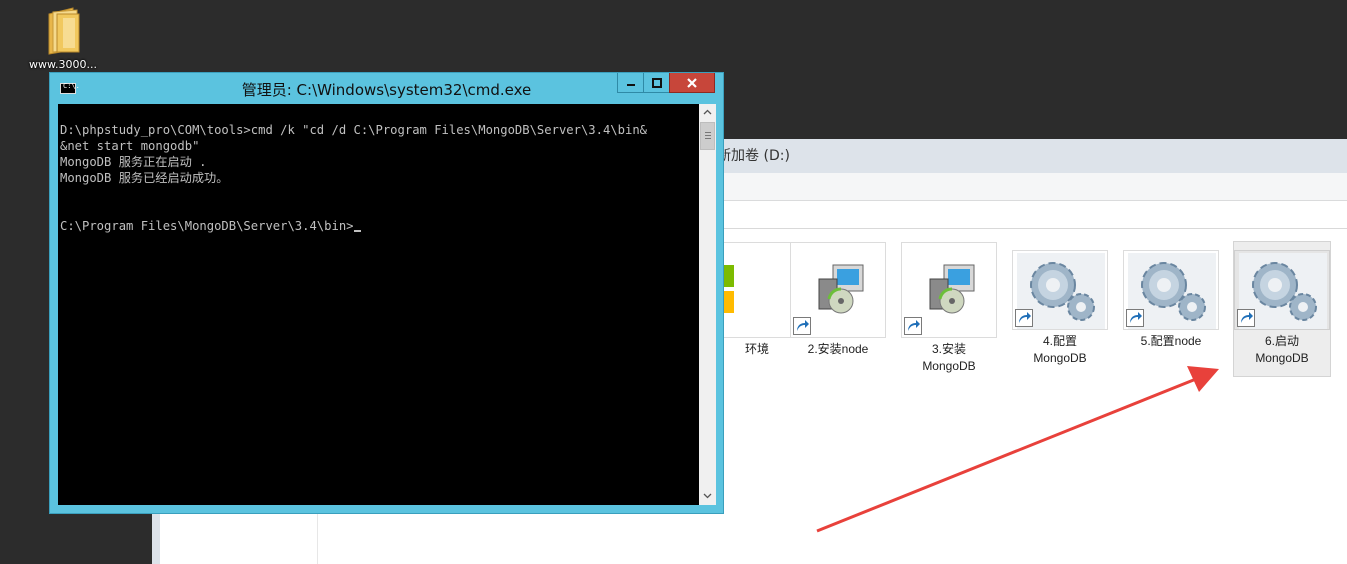 Image resolution: width=1347 pixels, height=564 pixels. I want to click on cmd-line: &net start mongodb", so click(130, 146).